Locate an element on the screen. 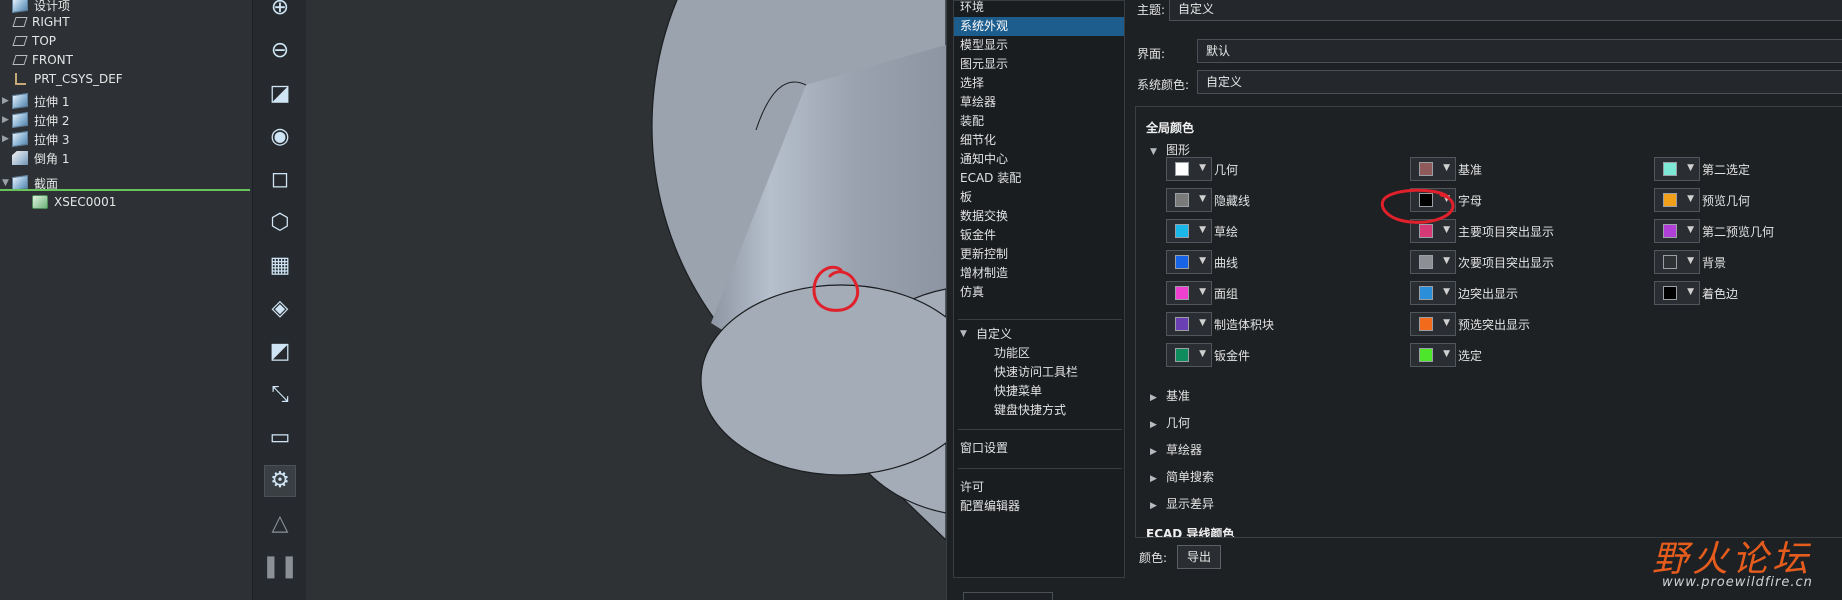 Image resolution: width=1842 pixels, height=600 pixels. collapsed-group-label: 基准 is located at coordinates (1178, 396).